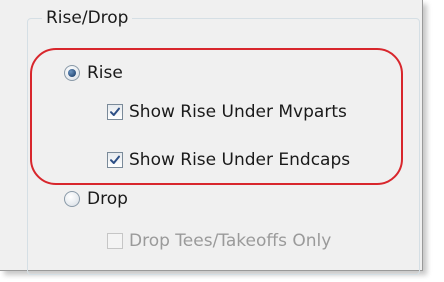  I want to click on rise-option: Rise, so click(93, 73).